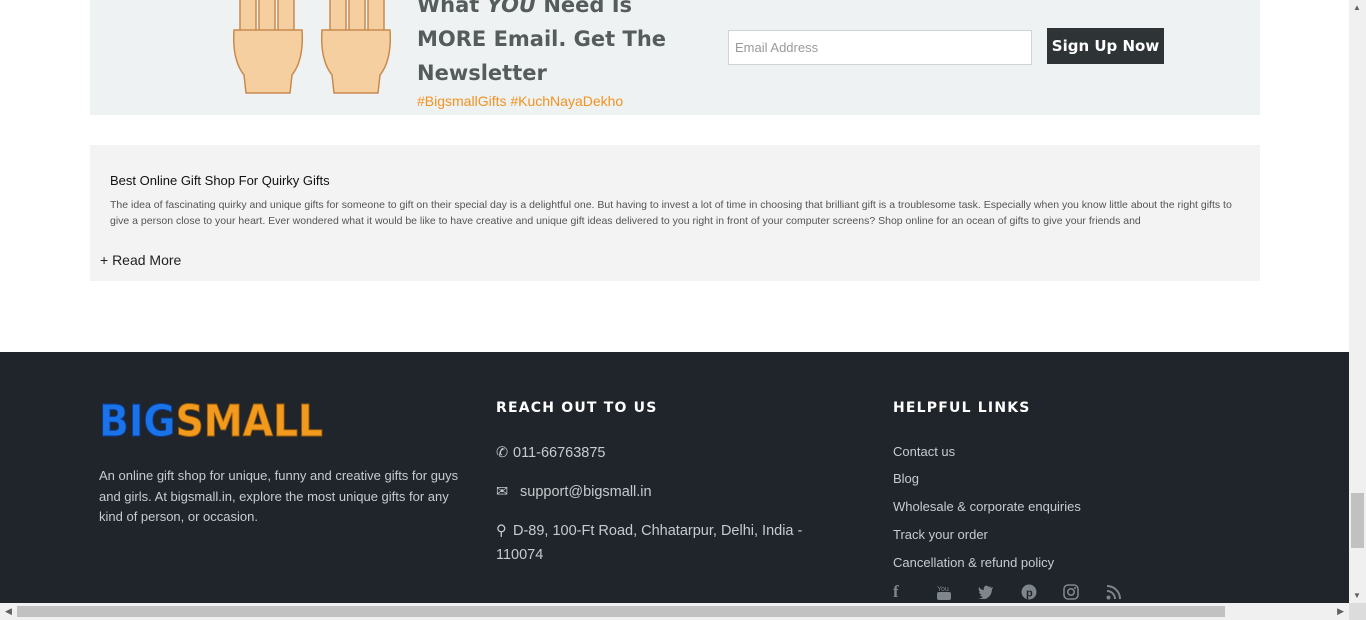 The width and height of the screenshot is (1366, 620). Describe the element at coordinates (999, 592) in the screenshot. I see `twitter-icon` at that location.